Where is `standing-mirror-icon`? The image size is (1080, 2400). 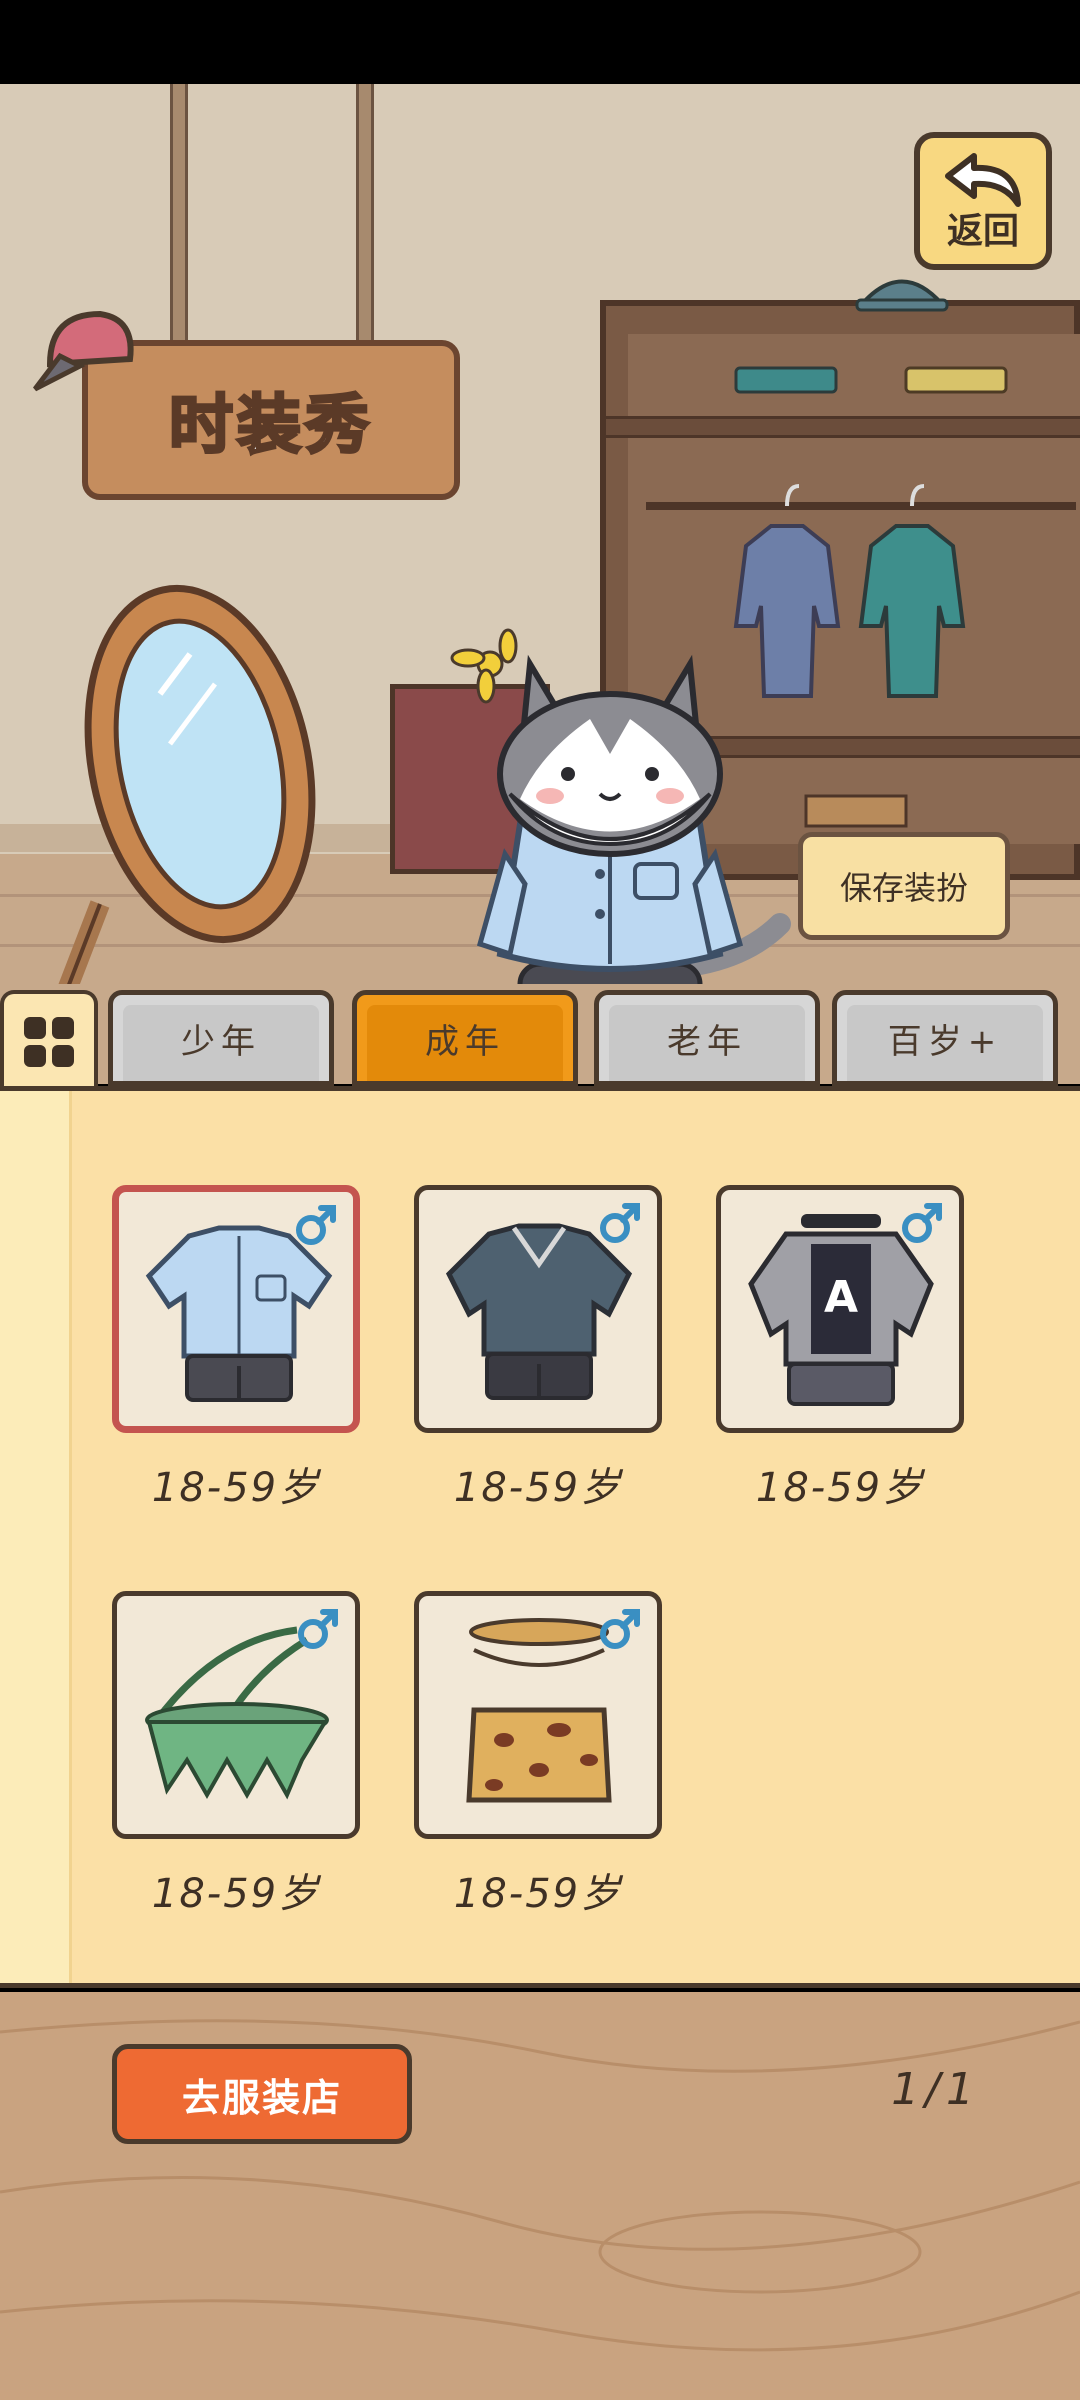
standing-mirror-icon is located at coordinates (185, 789).